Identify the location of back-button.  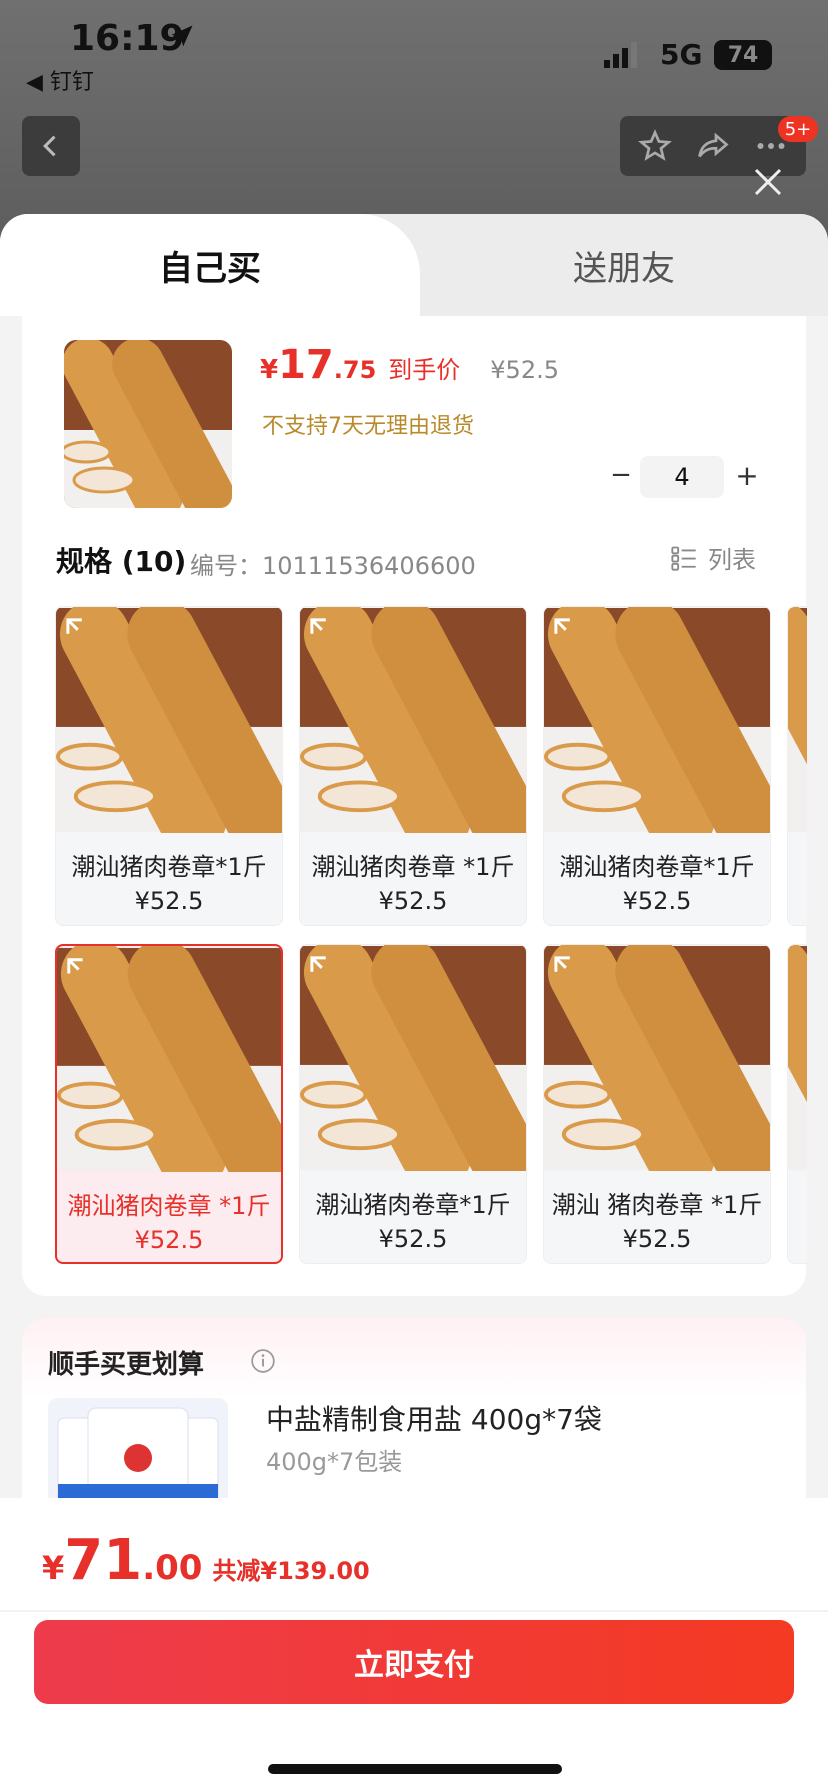
(51, 146).